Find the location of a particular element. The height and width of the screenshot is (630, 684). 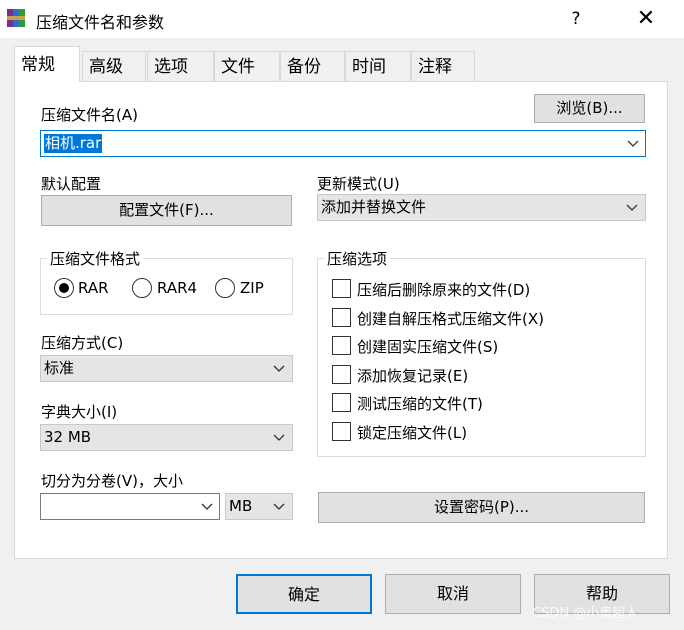

cancel-button: 取消 is located at coordinates (453, 594).